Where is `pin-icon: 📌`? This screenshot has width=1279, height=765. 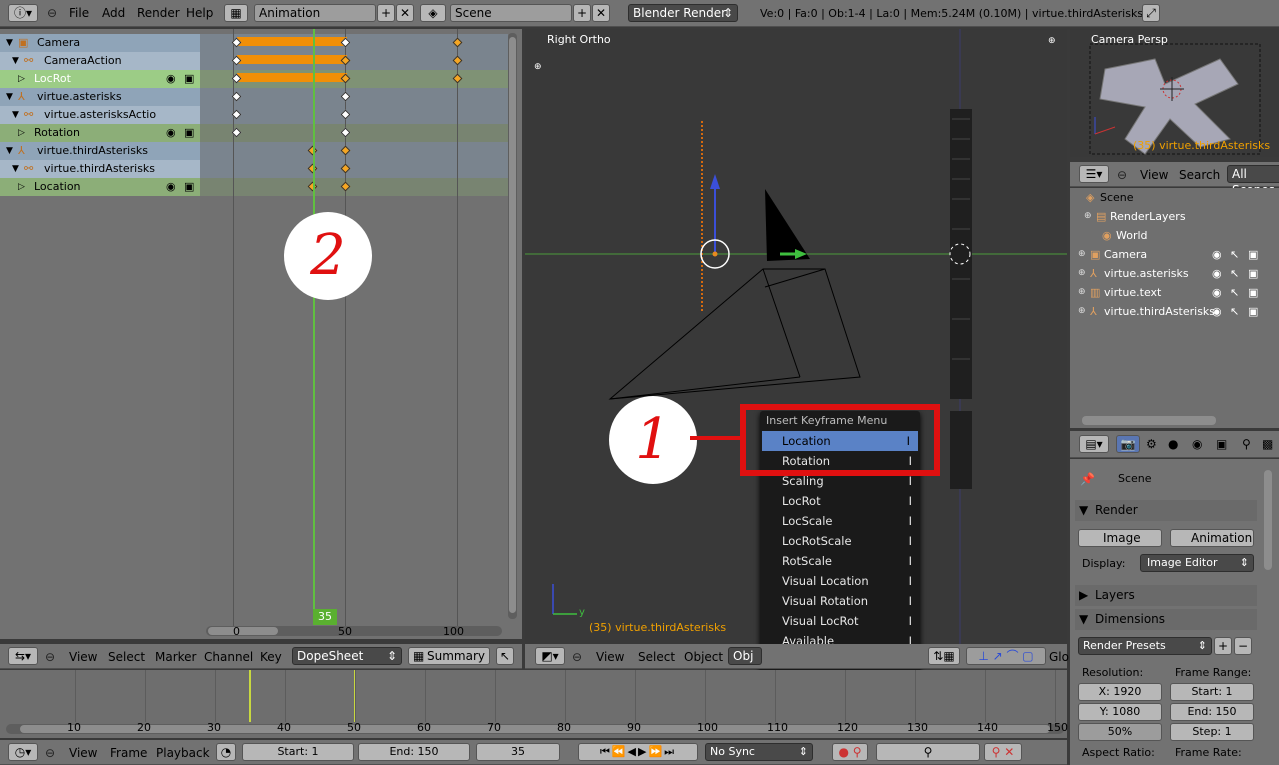 pin-icon: 📌 is located at coordinates (1087, 479).